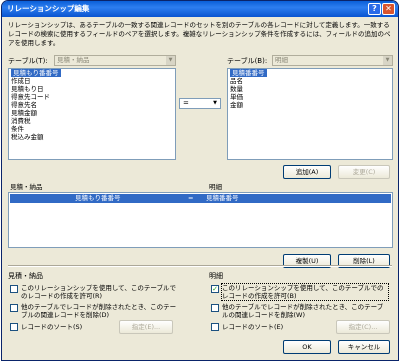  What do you see at coordinates (310, 73) in the screenshot?
I see `field-list-item: 見積番番号` at bounding box center [310, 73].